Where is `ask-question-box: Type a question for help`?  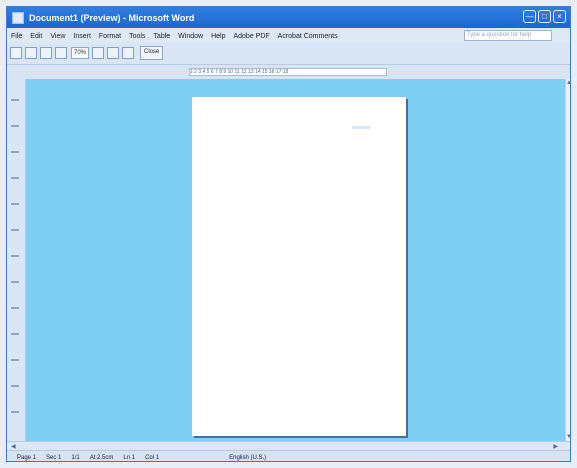 ask-question-box: Type a question for help is located at coordinates (508, 35).